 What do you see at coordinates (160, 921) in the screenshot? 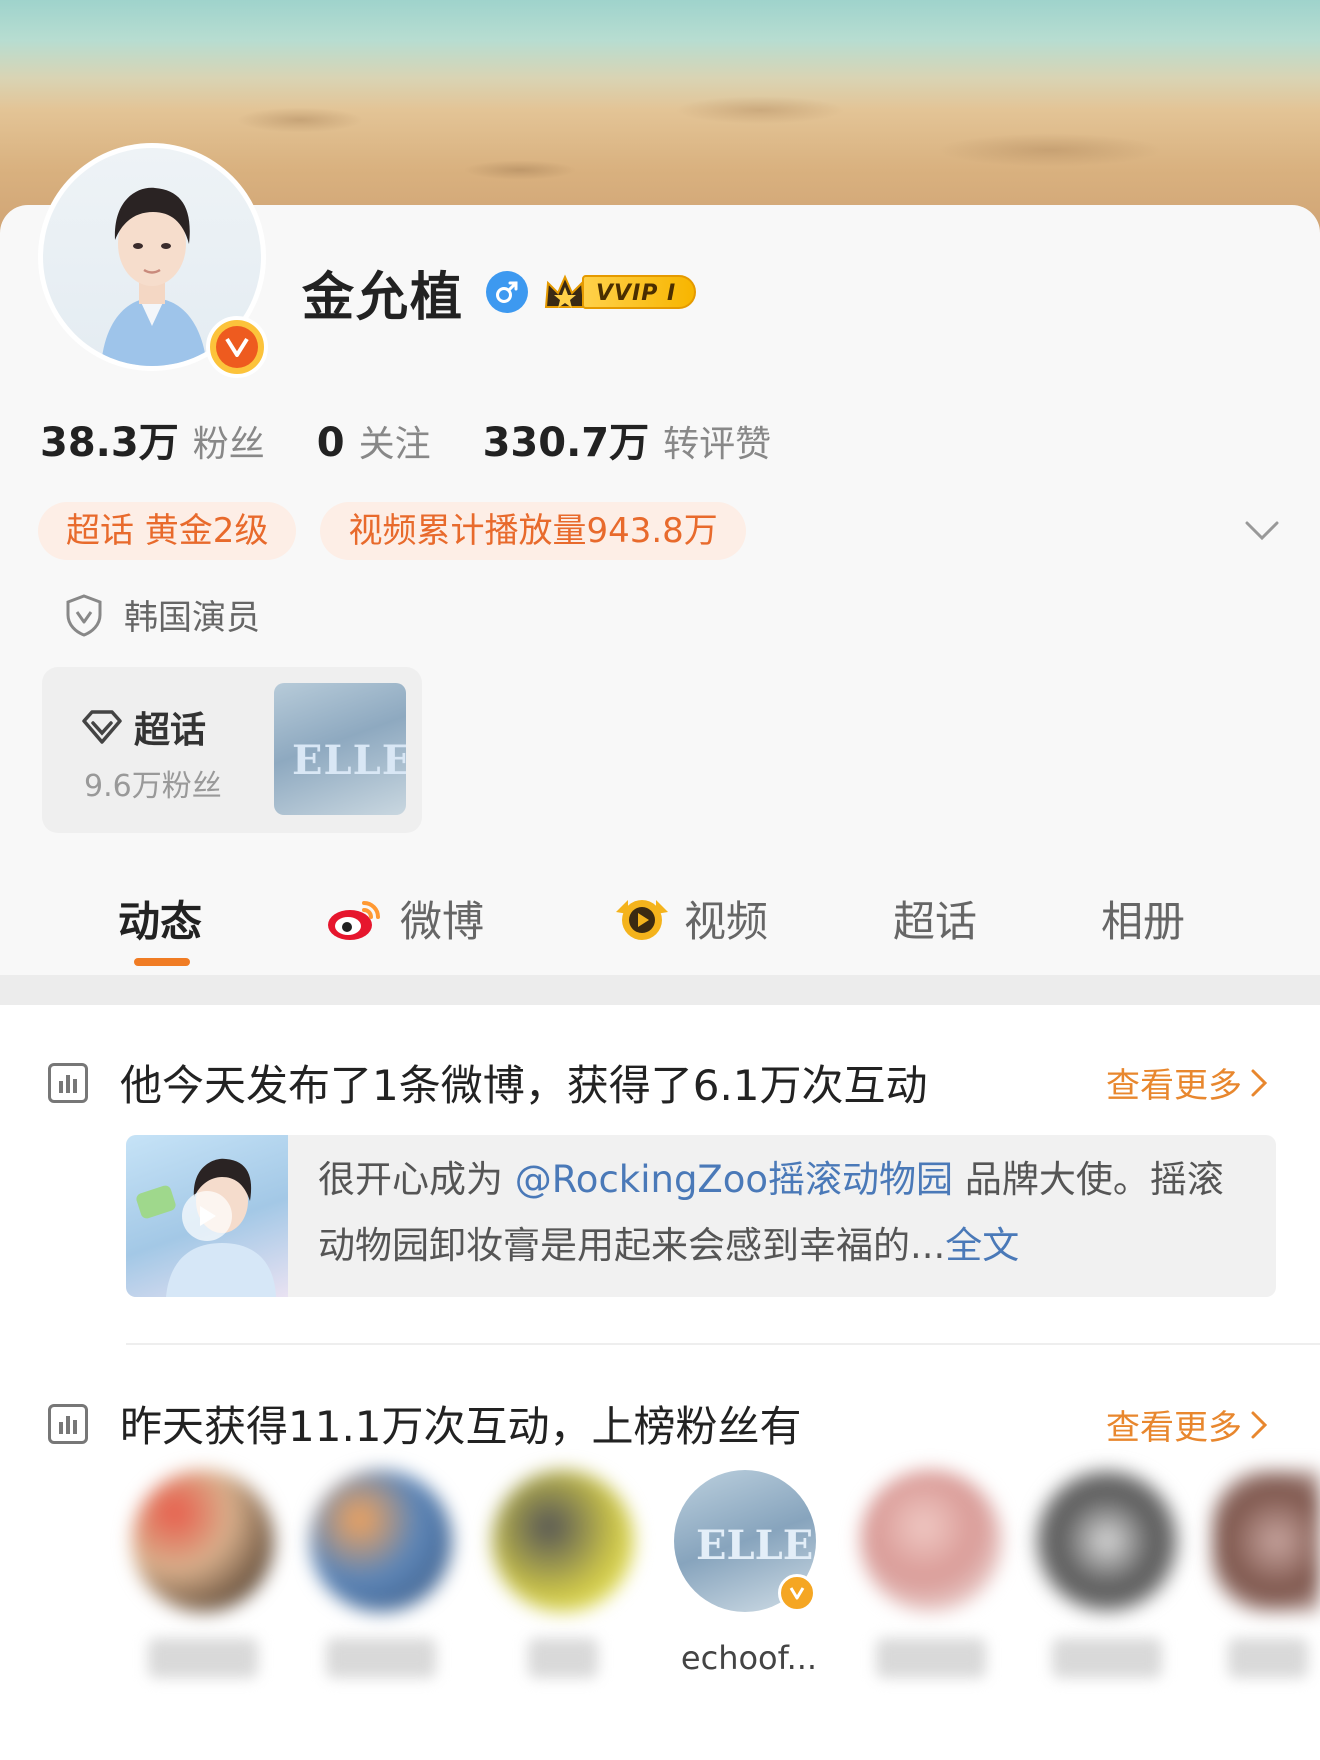
I see `tab-label: 动态` at bounding box center [160, 921].